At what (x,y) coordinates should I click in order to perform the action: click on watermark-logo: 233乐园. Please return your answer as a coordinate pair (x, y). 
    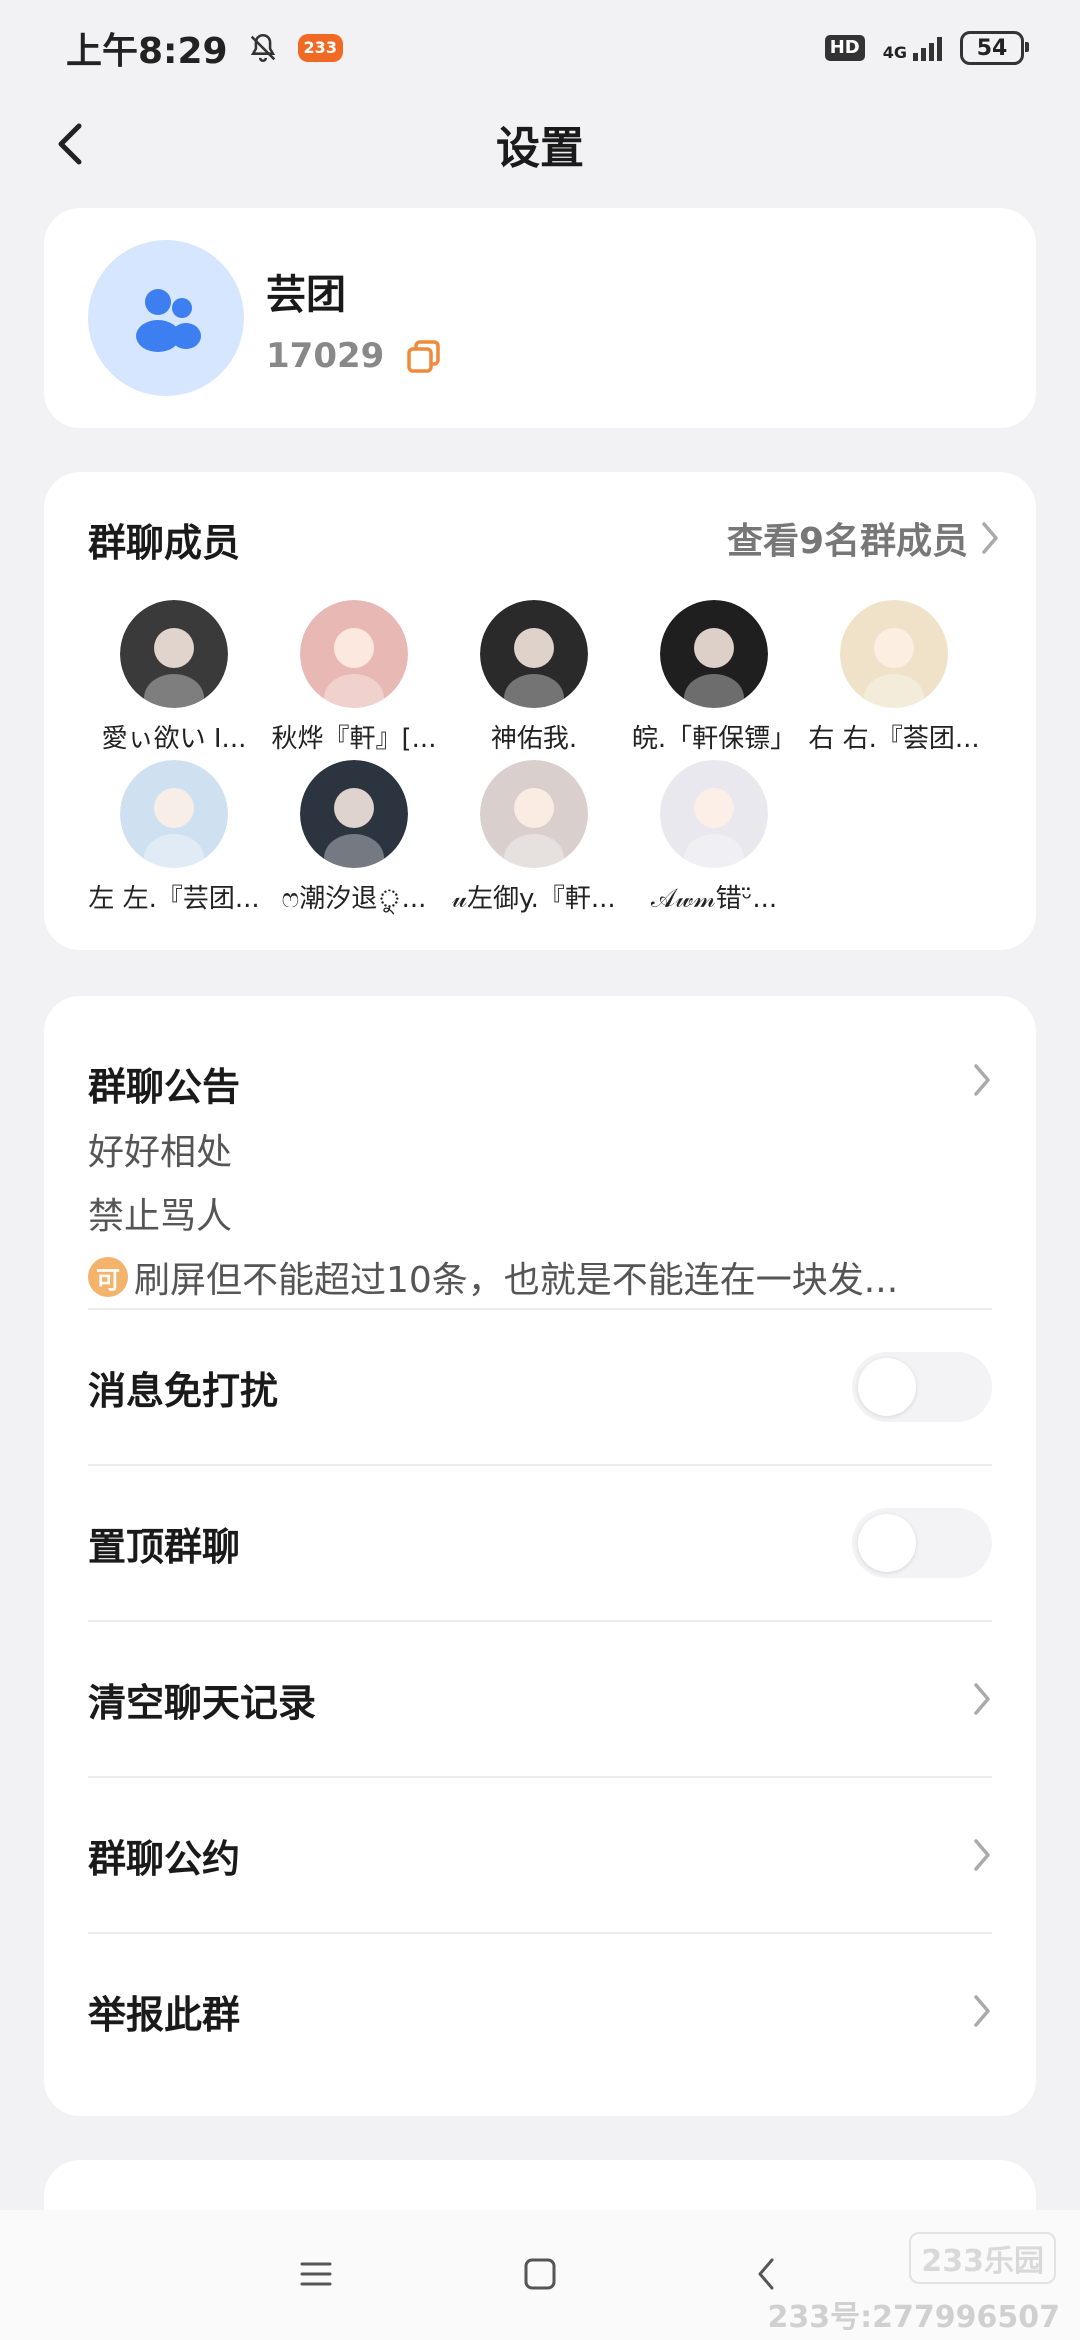
    Looking at the image, I should click on (982, 2258).